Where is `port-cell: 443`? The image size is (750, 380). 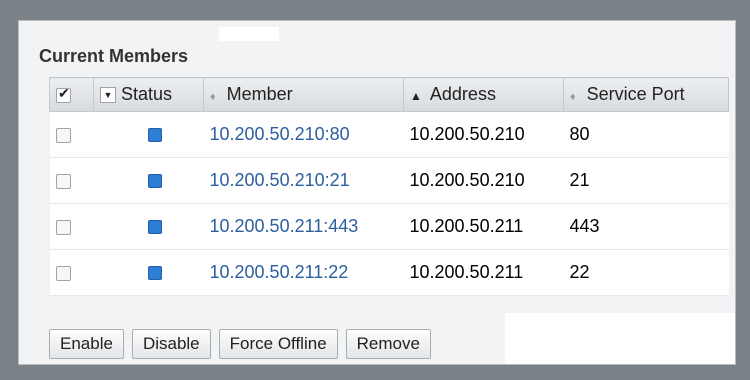
port-cell: 443 is located at coordinates (646, 226).